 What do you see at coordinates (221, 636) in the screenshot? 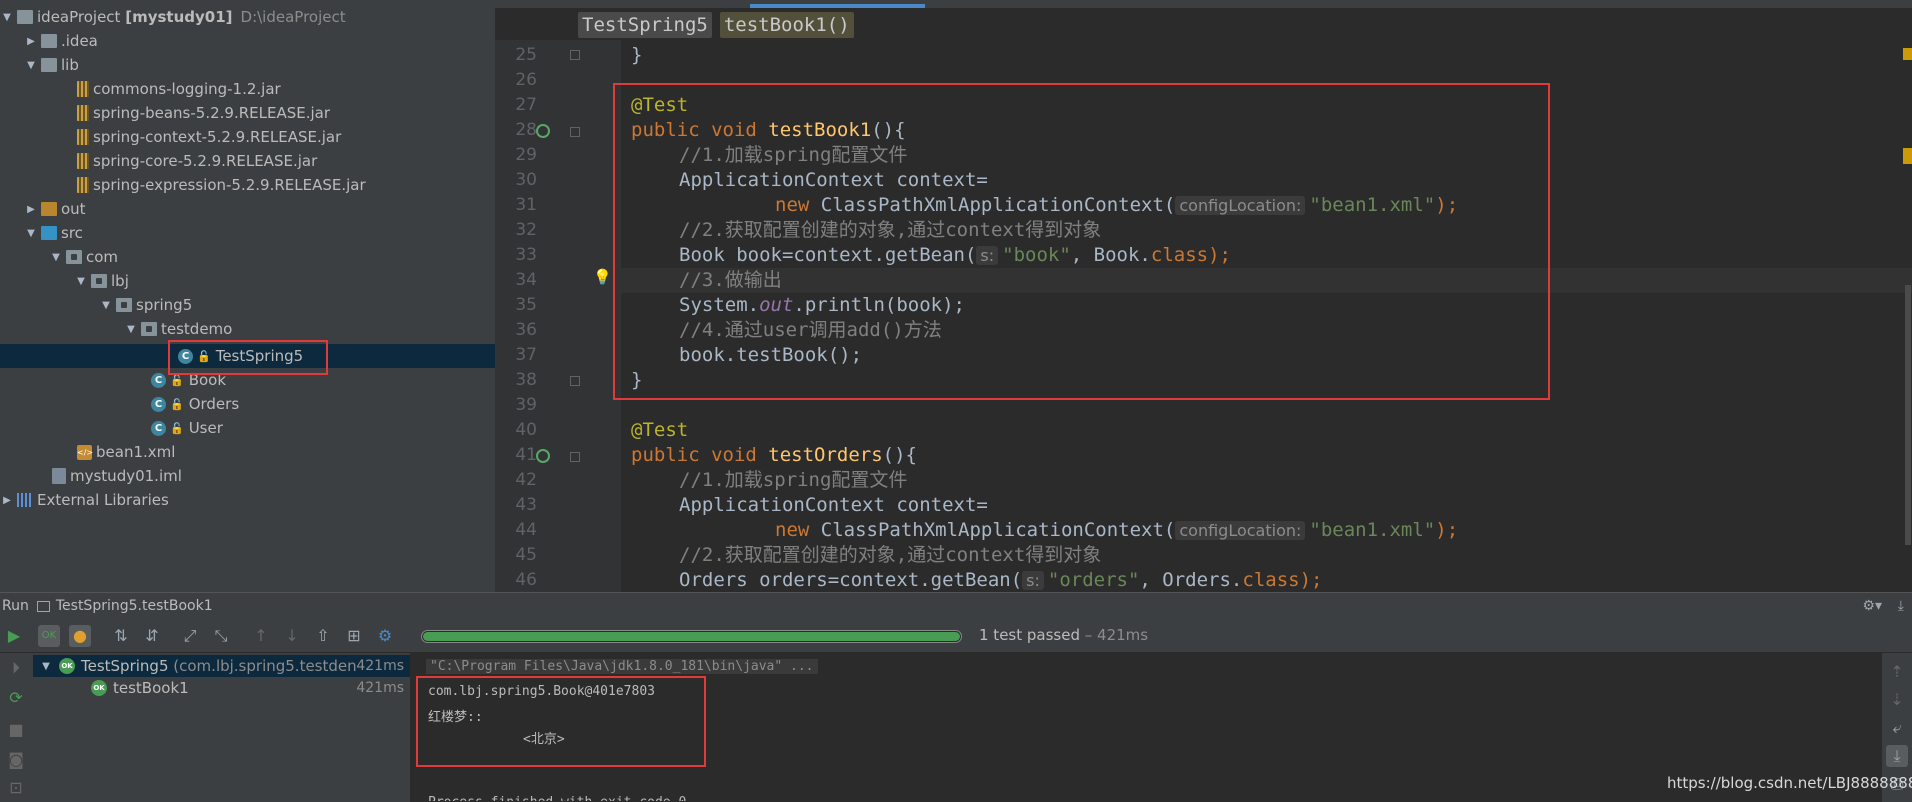
I see `collapse-all-icon: ⤡` at bounding box center [221, 636].